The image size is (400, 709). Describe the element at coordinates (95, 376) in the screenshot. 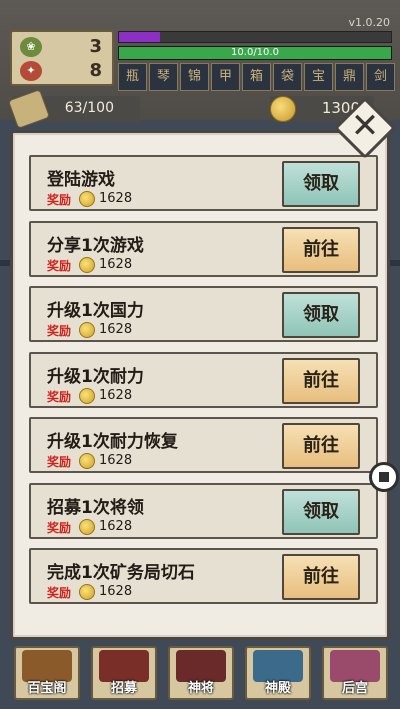

I see `task-title: 升级1次耐力` at that location.